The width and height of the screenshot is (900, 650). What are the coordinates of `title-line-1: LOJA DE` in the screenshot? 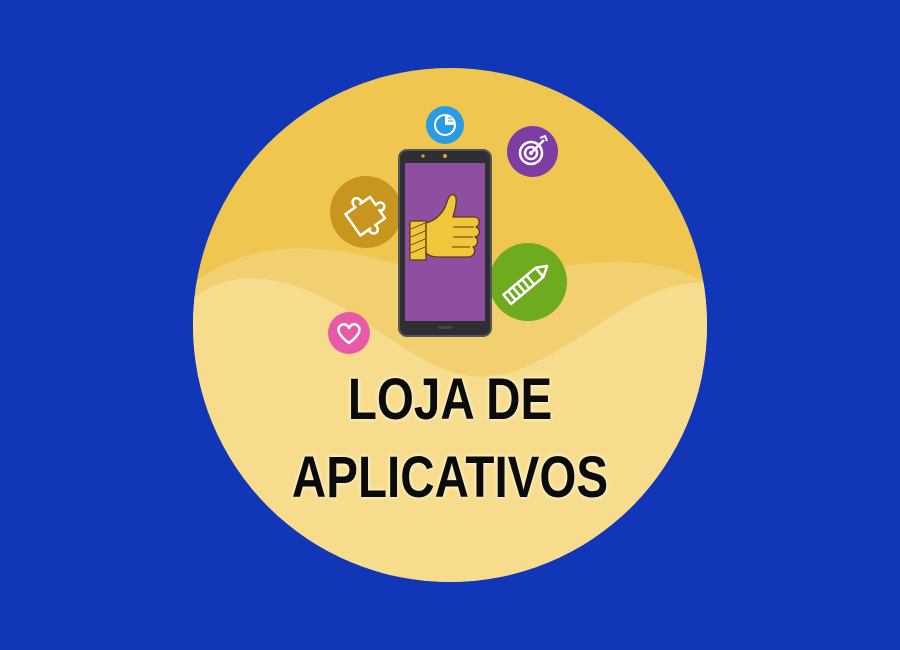 It's located at (450, 399).